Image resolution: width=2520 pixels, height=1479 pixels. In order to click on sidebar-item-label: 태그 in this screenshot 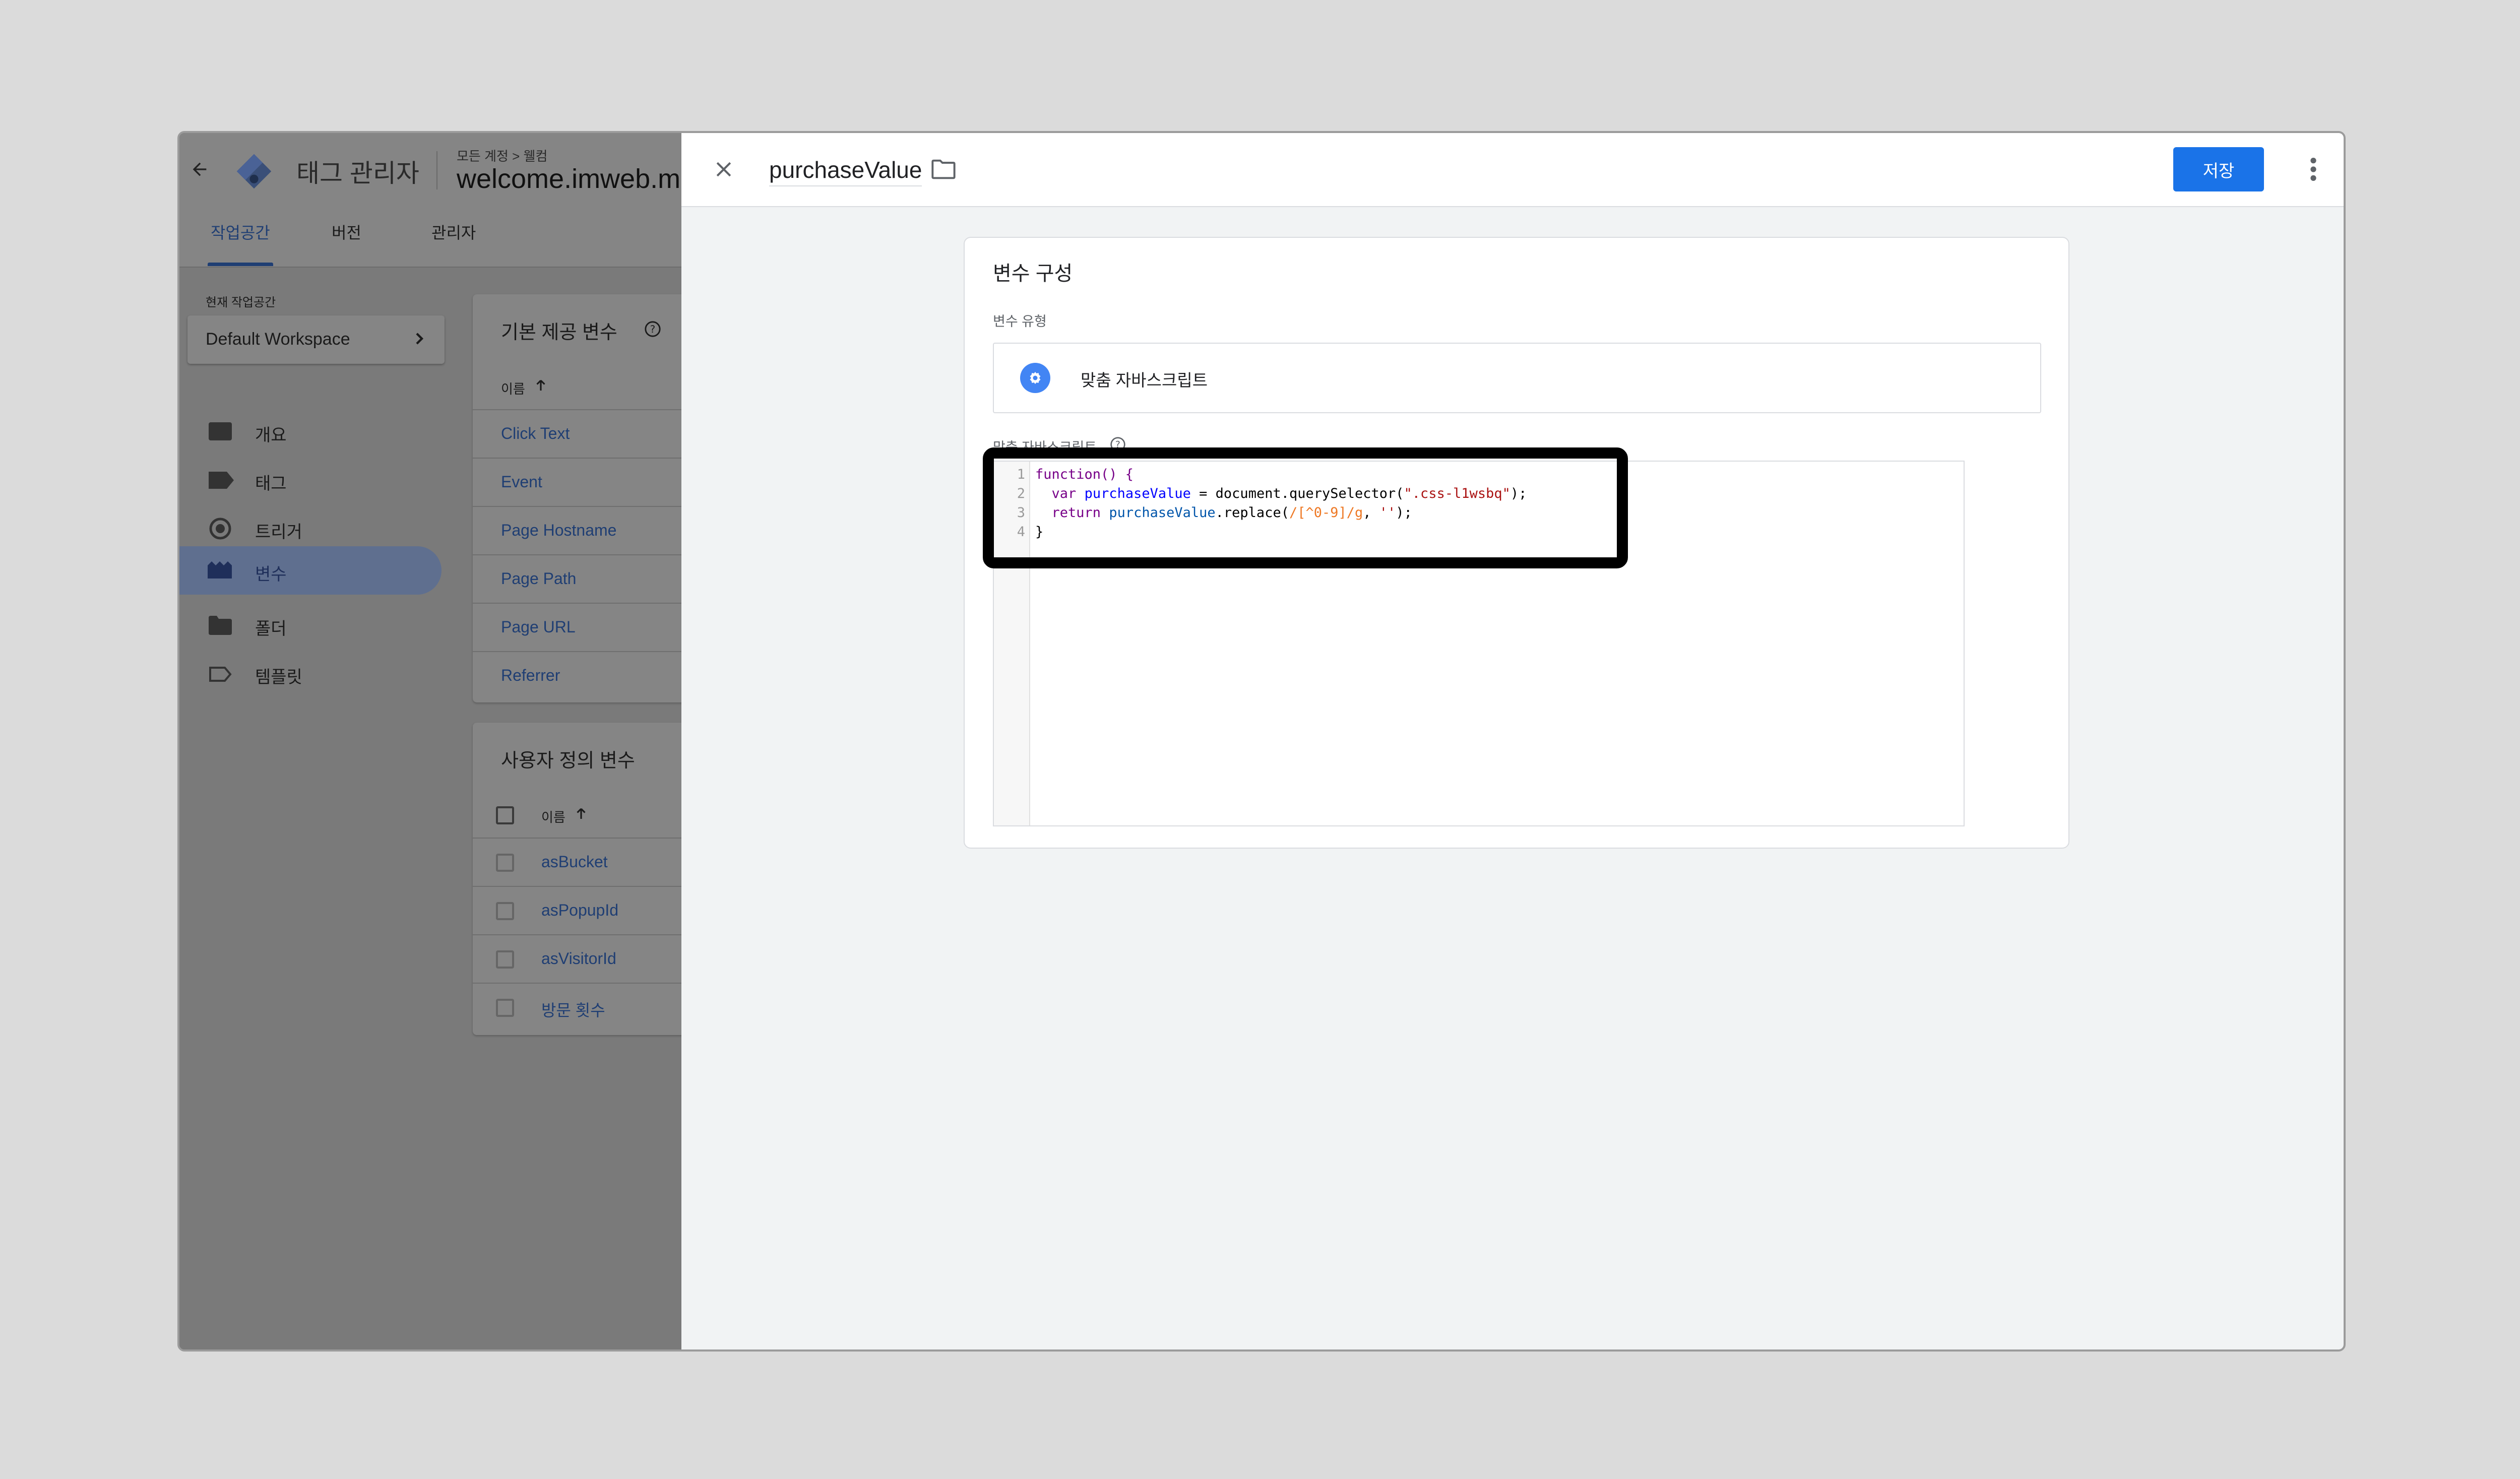, I will do `click(271, 483)`.